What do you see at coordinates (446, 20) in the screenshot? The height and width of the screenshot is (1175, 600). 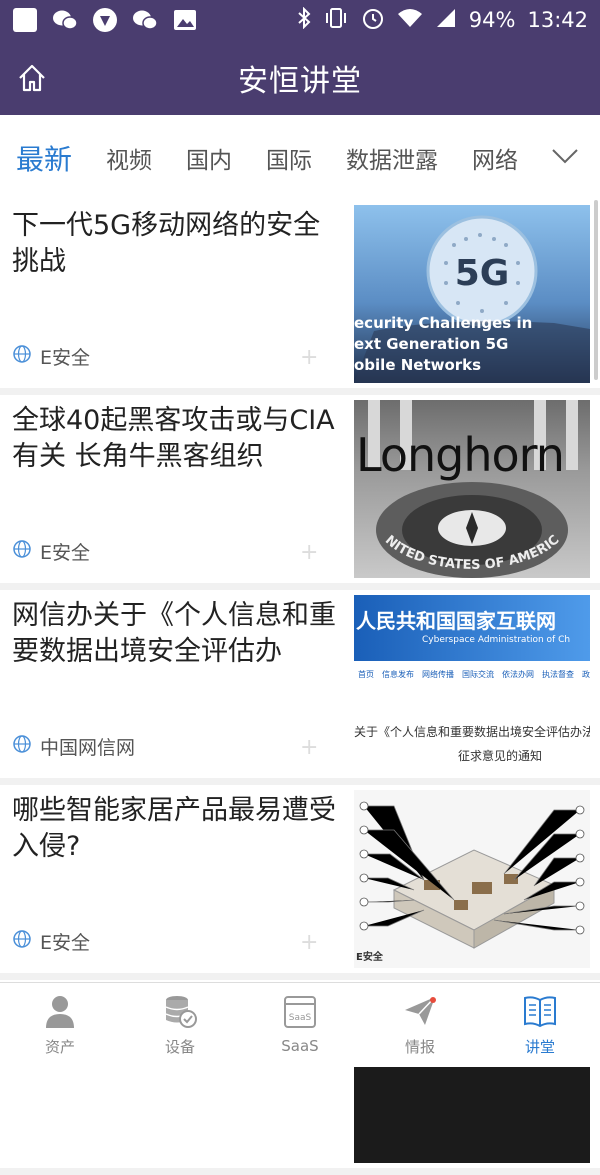 I see `signal-icon` at bounding box center [446, 20].